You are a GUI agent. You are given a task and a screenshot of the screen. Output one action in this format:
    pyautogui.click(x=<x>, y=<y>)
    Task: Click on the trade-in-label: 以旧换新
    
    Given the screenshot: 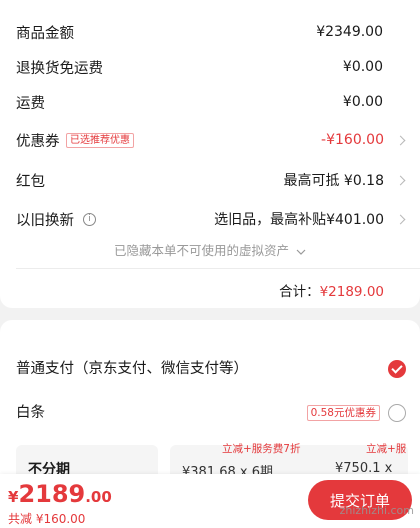 What is the action you would take?
    pyautogui.click(x=45, y=220)
    